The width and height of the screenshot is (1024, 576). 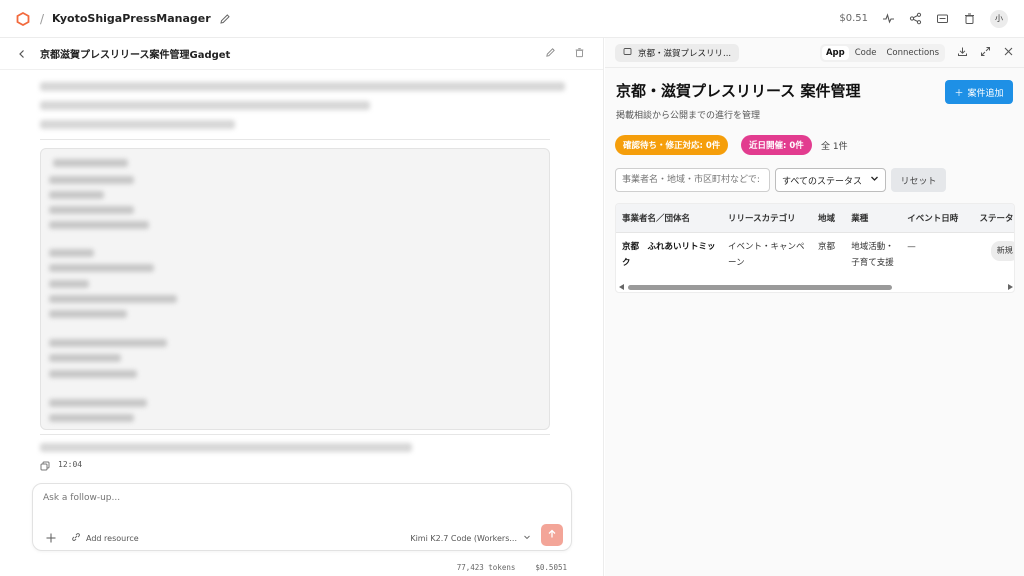 I want to click on view-segmented-control: App Code Connections, so click(x=882, y=52).